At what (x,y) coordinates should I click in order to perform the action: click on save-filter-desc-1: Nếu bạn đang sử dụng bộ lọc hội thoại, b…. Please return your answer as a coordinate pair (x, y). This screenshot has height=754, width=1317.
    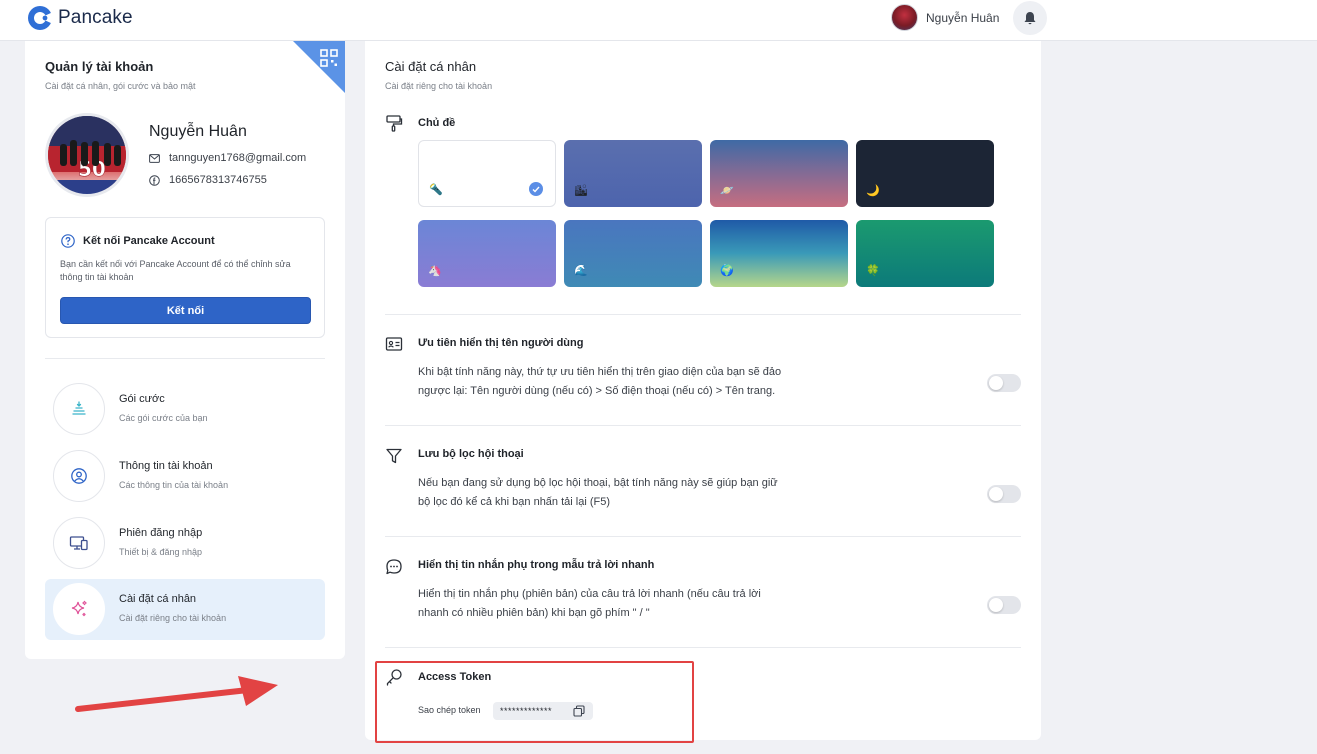
    Looking at the image, I should click on (598, 483).